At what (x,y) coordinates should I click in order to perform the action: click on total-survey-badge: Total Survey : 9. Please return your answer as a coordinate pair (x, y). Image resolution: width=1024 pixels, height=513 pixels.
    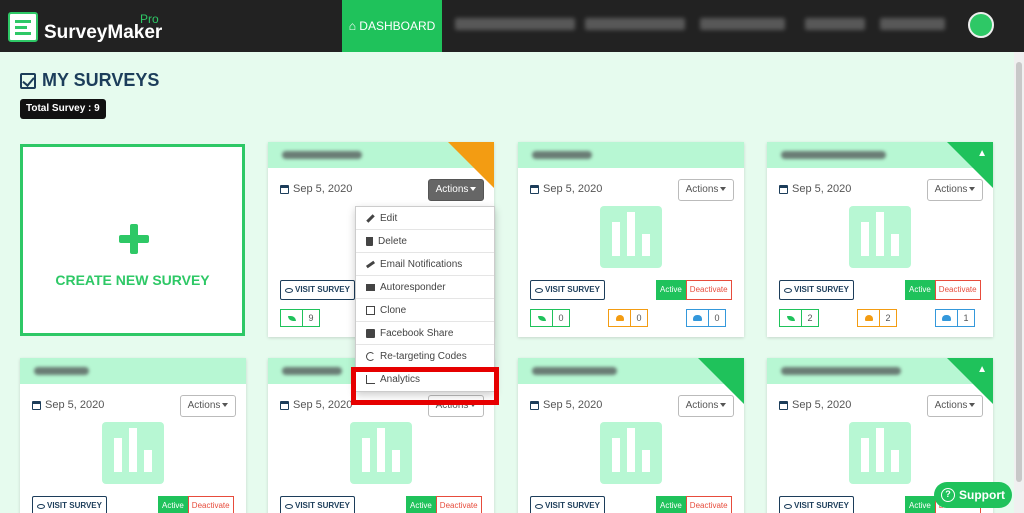
    Looking at the image, I should click on (63, 109).